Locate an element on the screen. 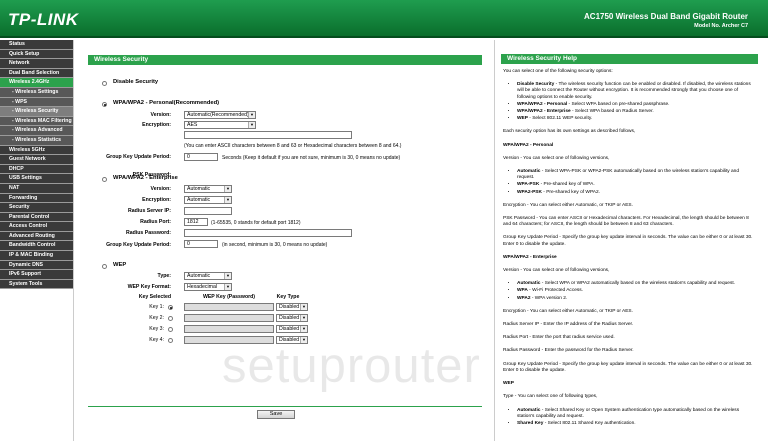  wep-type-select: Automatic ▼ is located at coordinates (208, 276).